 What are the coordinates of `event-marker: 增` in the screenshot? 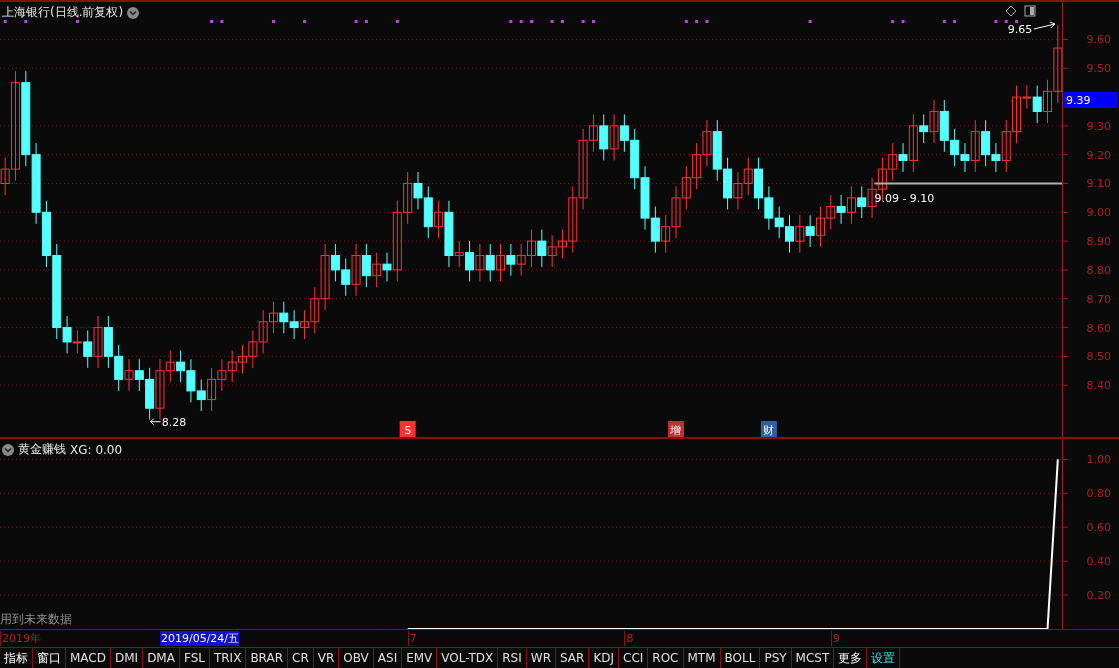 It's located at (676, 429).